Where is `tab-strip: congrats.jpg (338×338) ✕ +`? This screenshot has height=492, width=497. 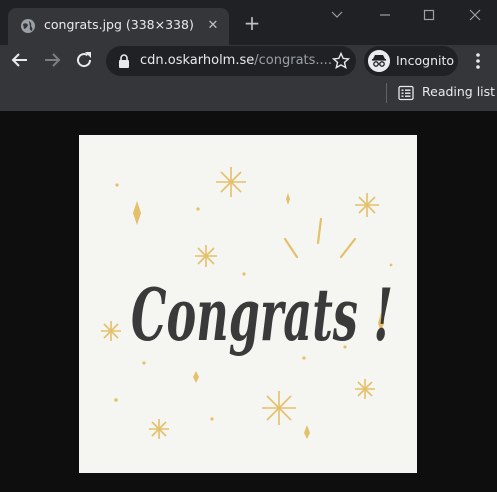 tab-strip: congrats.jpg (338×338) ✕ + is located at coordinates (248, 22).